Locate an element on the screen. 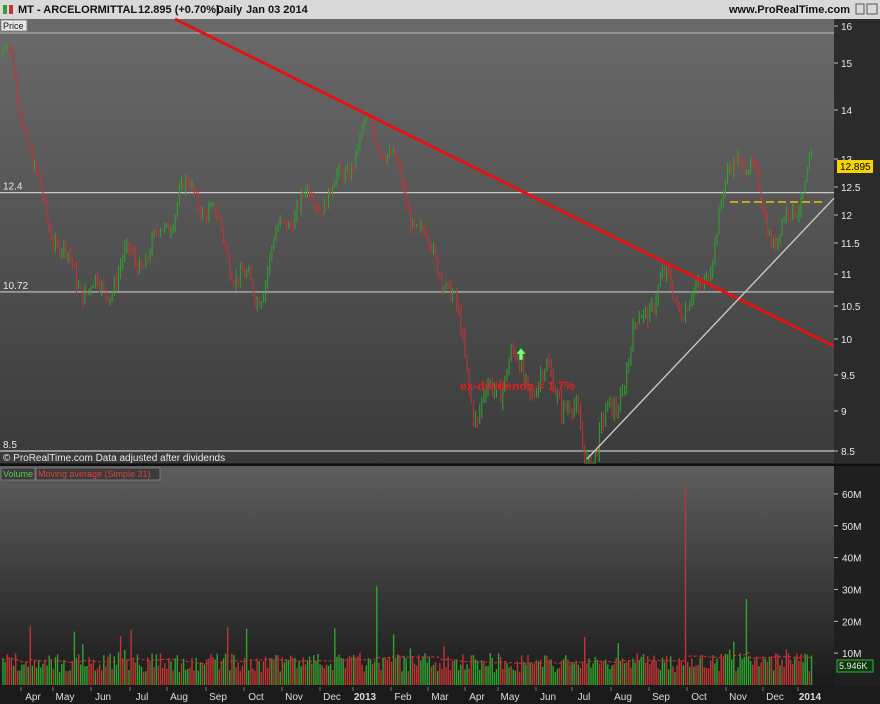 This screenshot has width=880, height=704. time-tick-label: Feb is located at coordinates (403, 697).